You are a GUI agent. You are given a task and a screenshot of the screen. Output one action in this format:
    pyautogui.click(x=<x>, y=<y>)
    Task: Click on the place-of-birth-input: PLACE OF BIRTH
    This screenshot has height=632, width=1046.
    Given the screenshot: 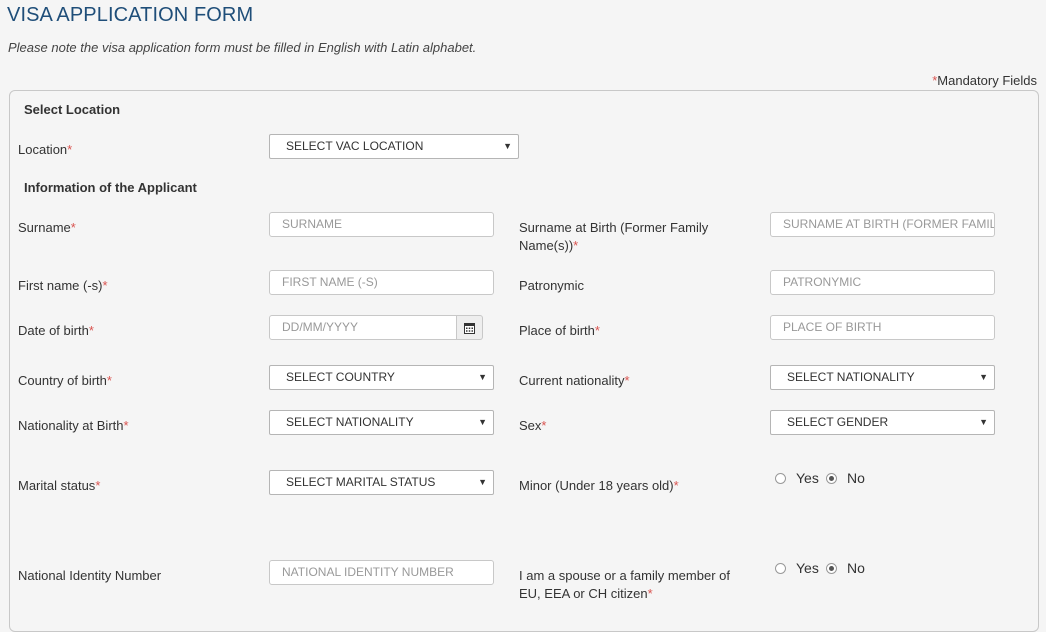 What is the action you would take?
    pyautogui.click(x=882, y=327)
    